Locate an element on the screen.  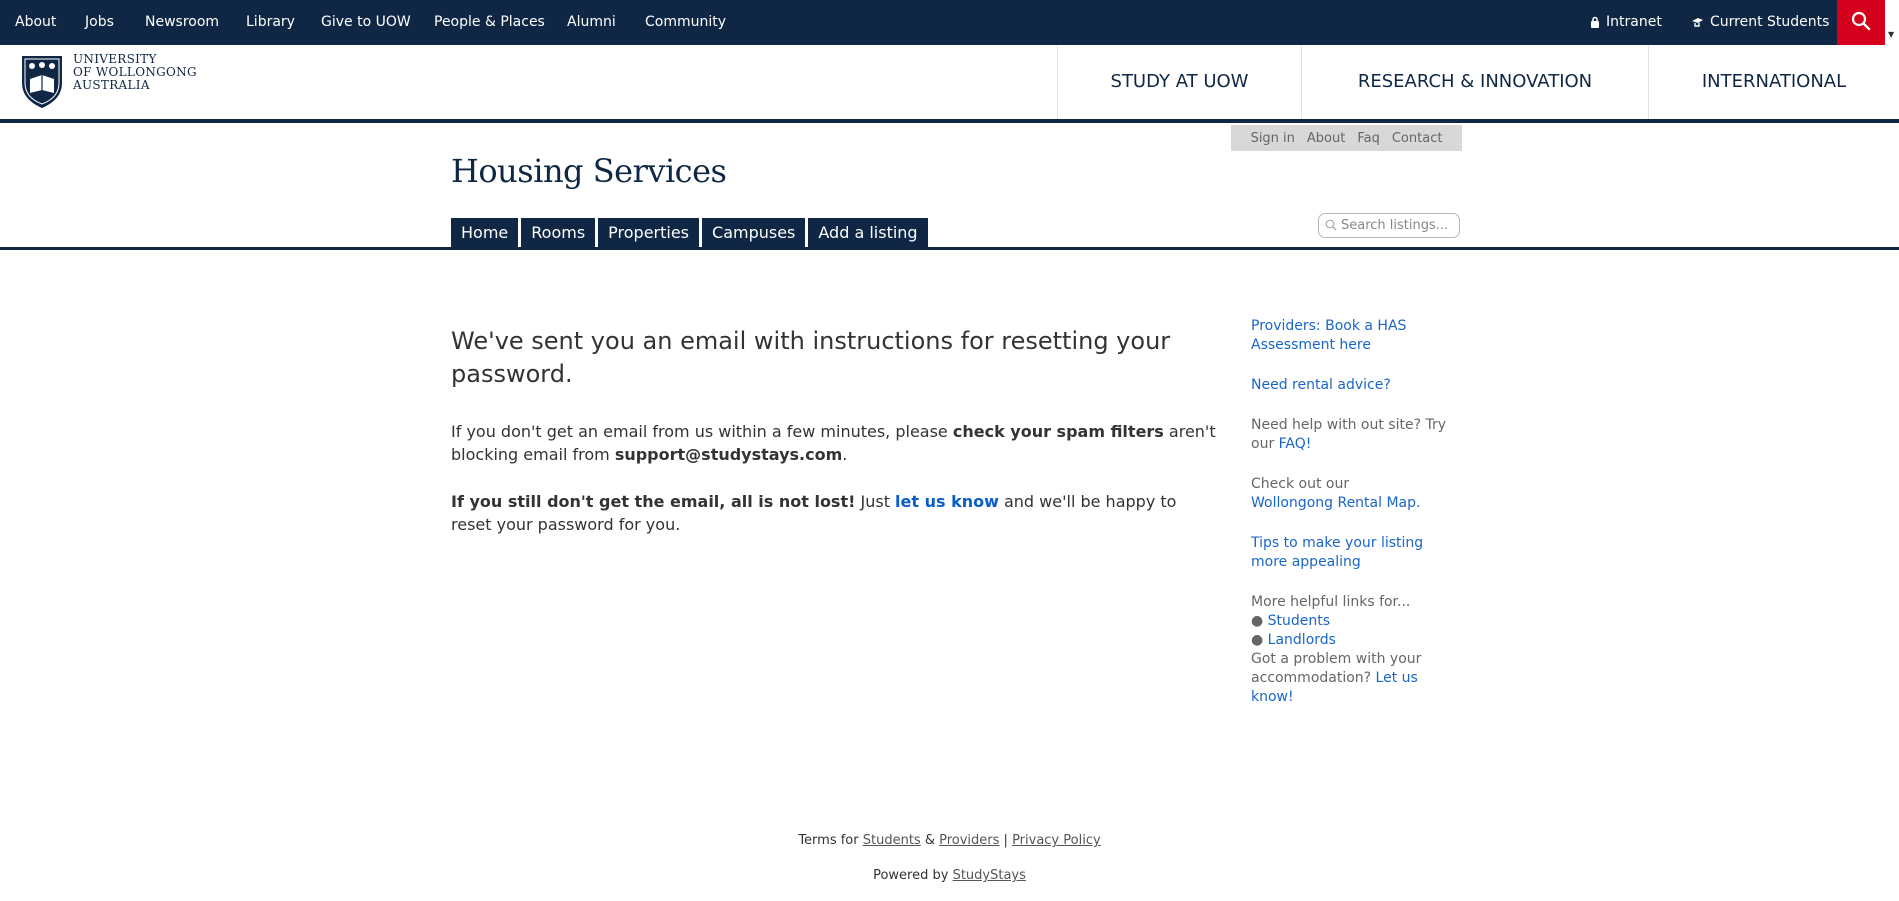
uow-logo: UNIVERSITY OF WOLLONGONG AUSTRALIA is located at coordinates (108, 81).